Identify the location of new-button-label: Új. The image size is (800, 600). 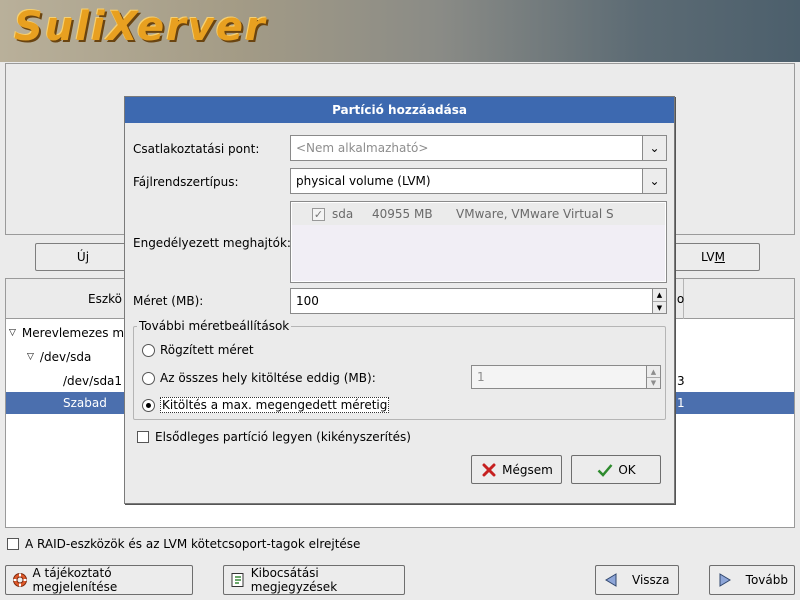
(83, 257).